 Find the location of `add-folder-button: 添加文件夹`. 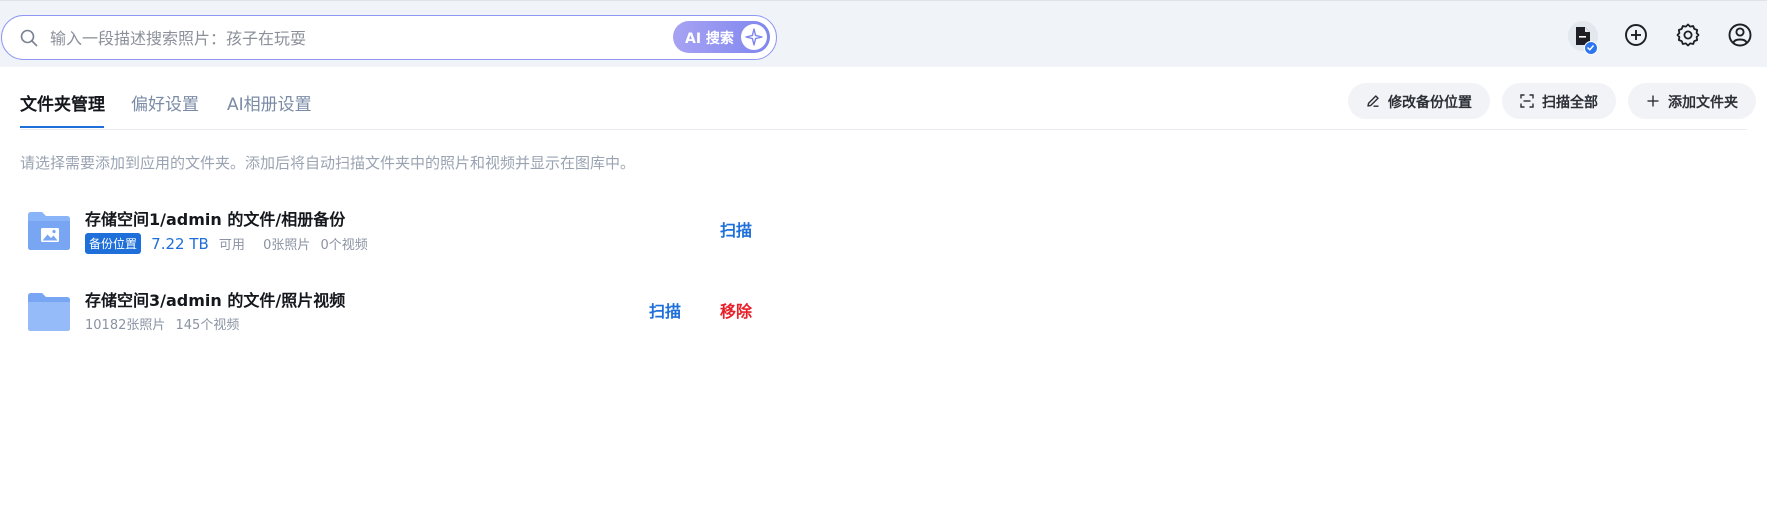

add-folder-button: 添加文件夹 is located at coordinates (1692, 101).